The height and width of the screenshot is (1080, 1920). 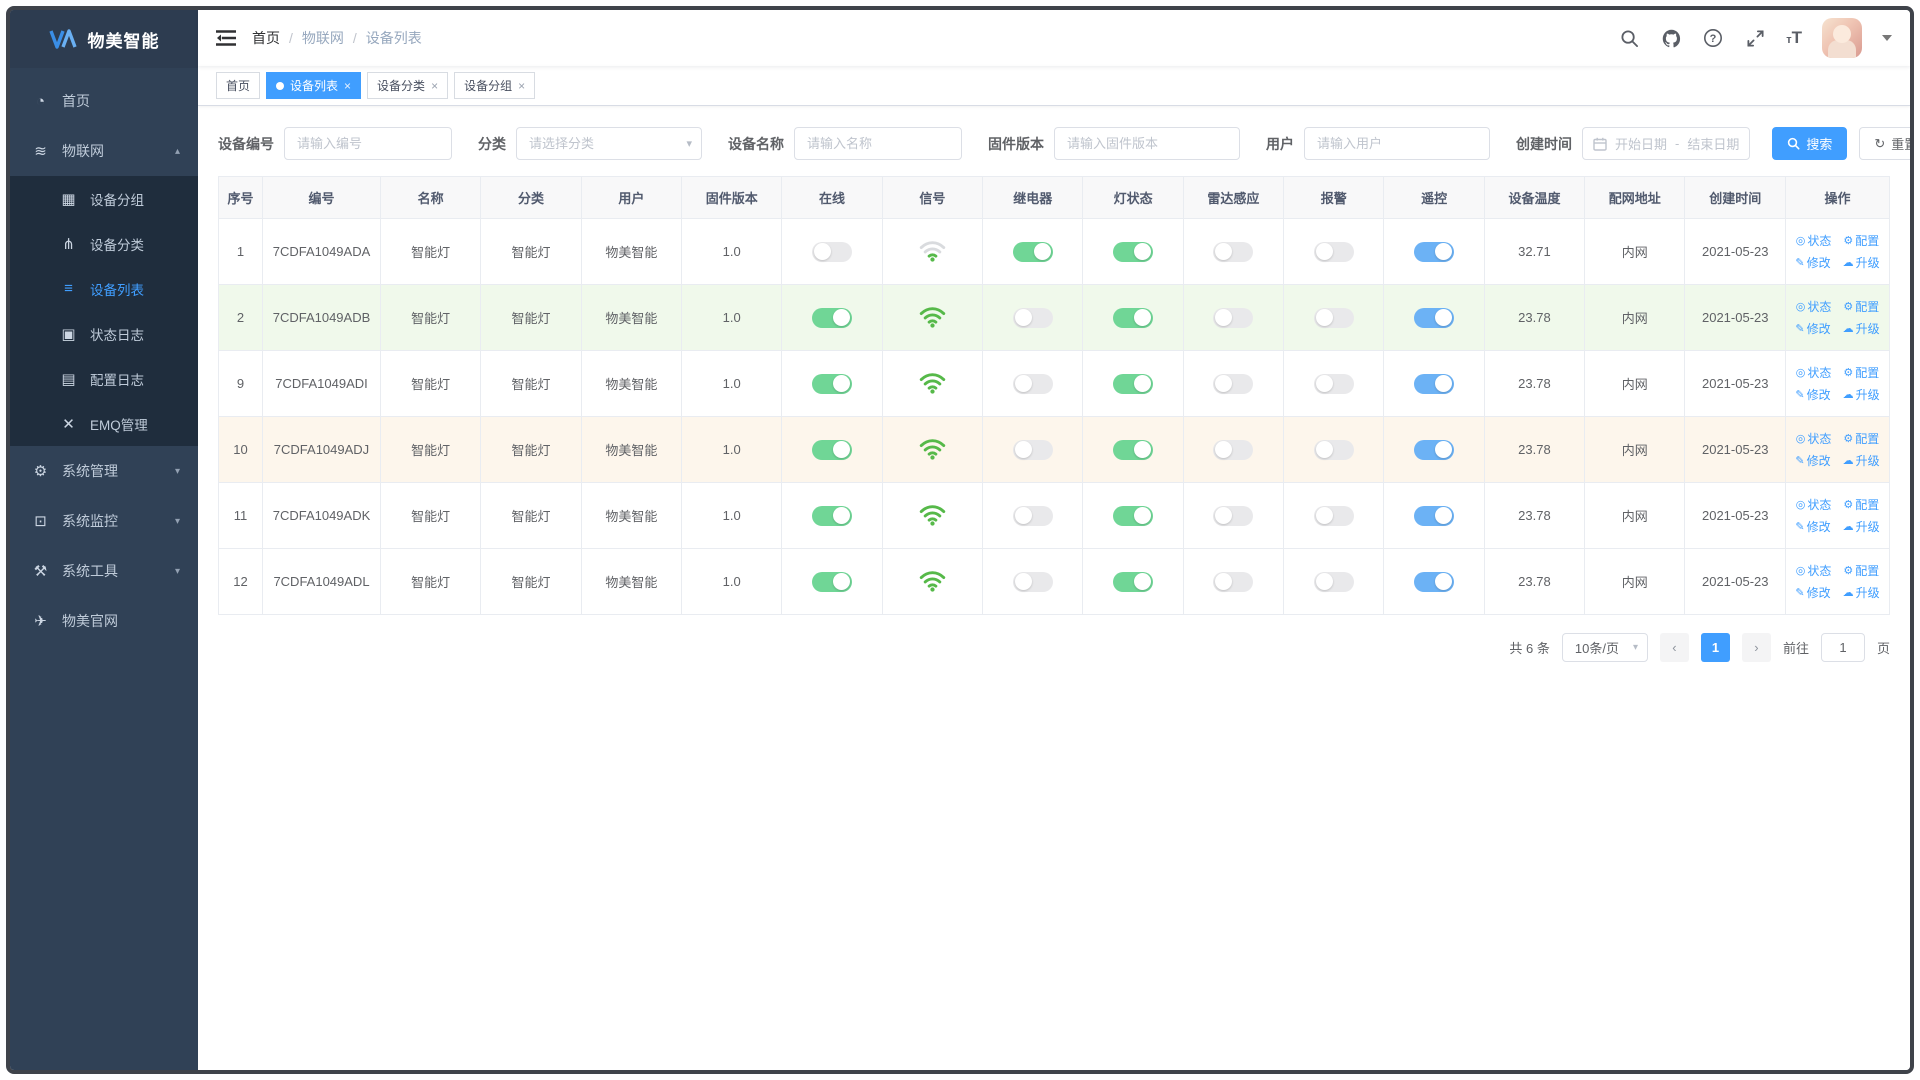 I want to click on next-page-button: ›, so click(x=1756, y=647).